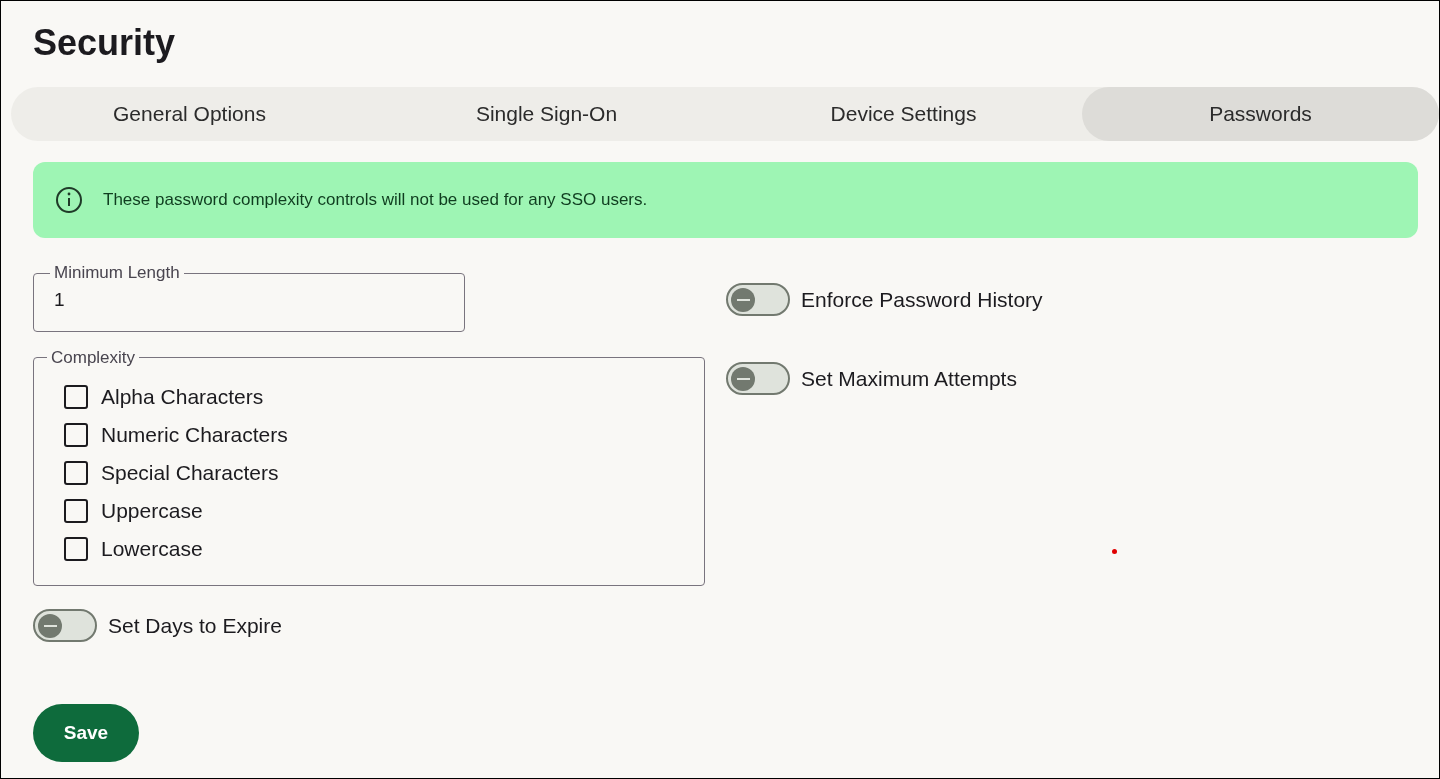 The height and width of the screenshot is (779, 1440). Describe the element at coordinates (903, 114) in the screenshot. I see `tab: Device Settings` at that location.